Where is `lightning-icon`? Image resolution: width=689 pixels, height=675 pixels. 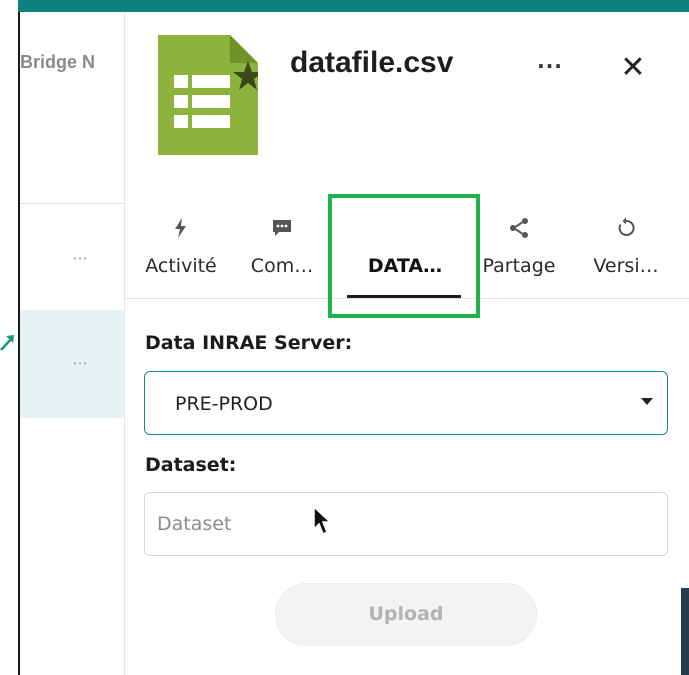 lightning-icon is located at coordinates (180, 228).